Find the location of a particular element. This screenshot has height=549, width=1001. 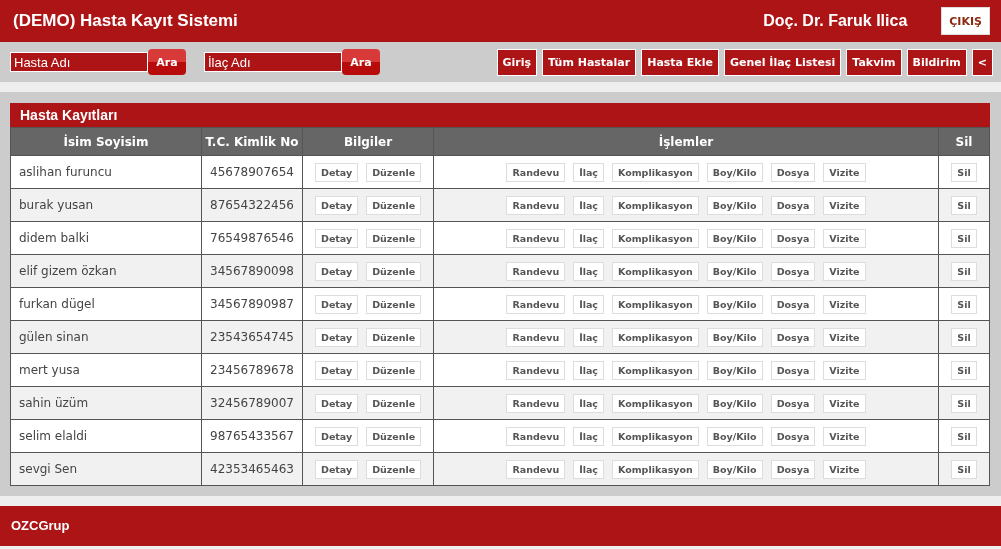

search-field: İlaç Adı is located at coordinates (273, 62).